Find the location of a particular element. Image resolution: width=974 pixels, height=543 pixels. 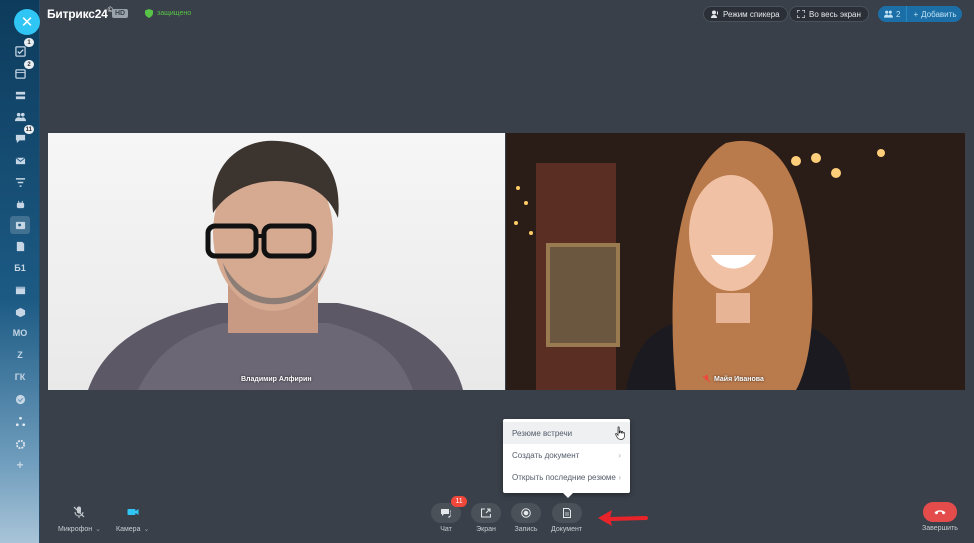

record-icon is located at coordinates (526, 513).